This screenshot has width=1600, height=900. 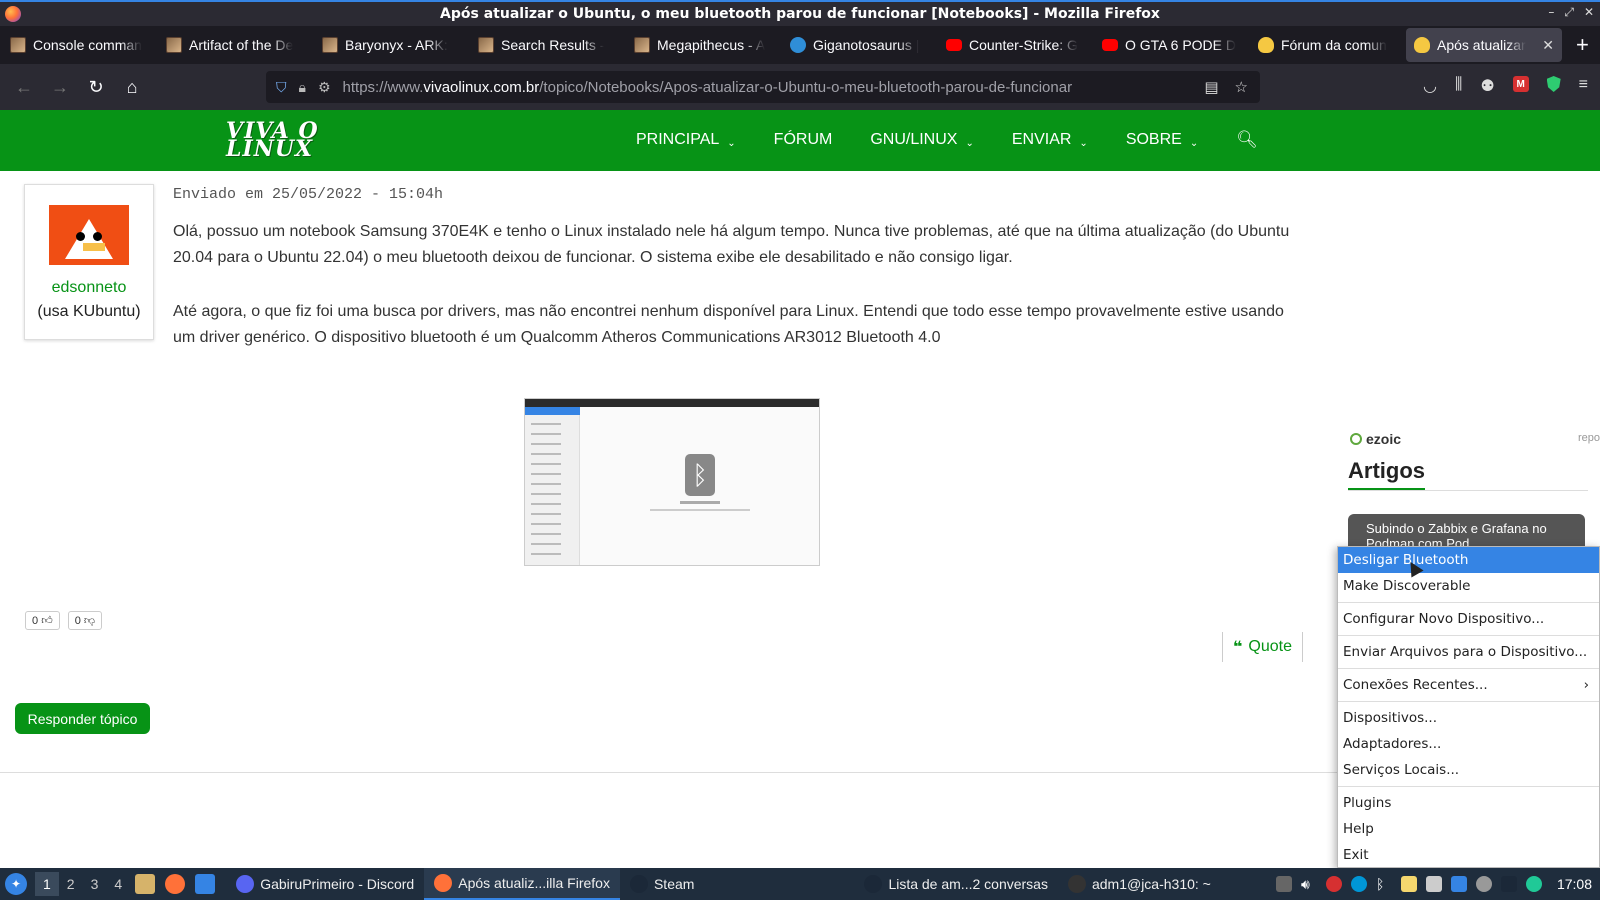 What do you see at coordinates (1551, 12) in the screenshot?
I see `minimize-icon: –` at bounding box center [1551, 12].